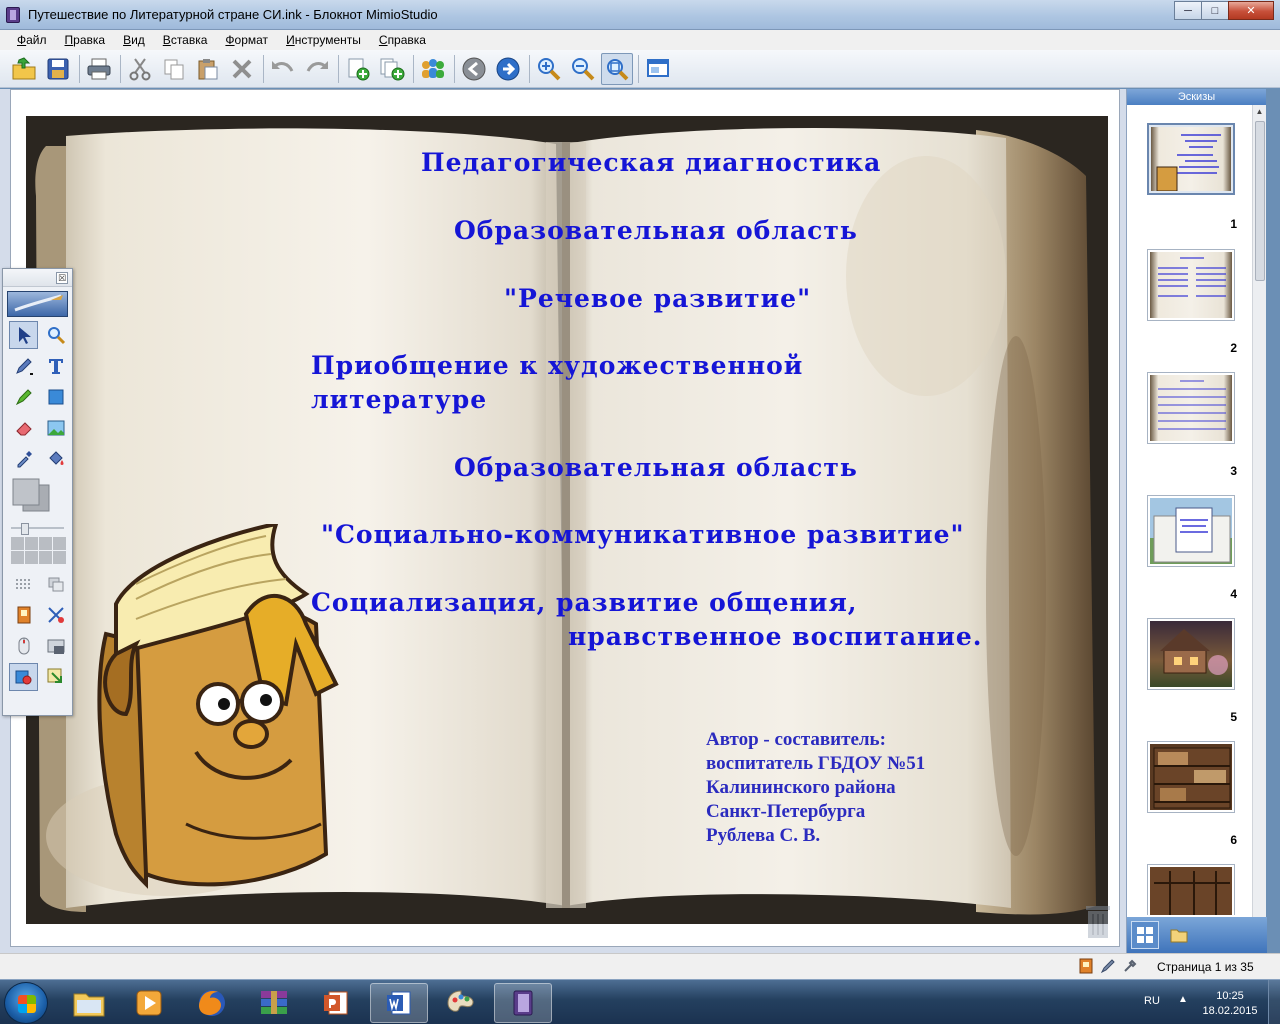  I want to click on layers-icon, so click(55, 584).